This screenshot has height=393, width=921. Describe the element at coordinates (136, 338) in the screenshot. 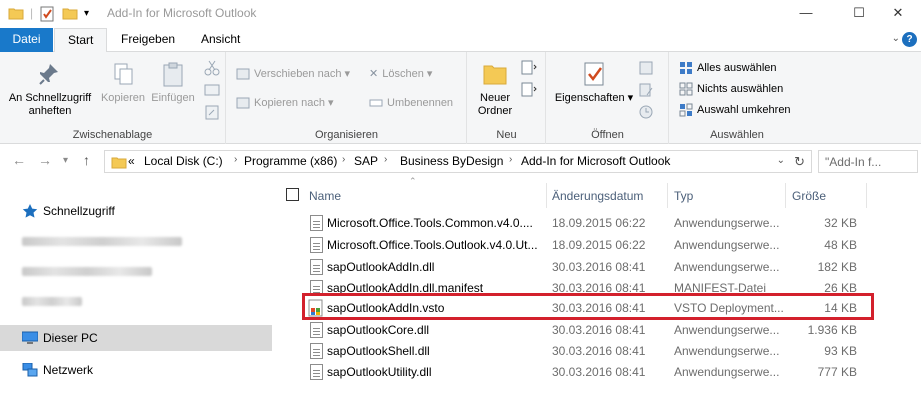

I see `nav-item-this-pc: Dieser PC` at that location.